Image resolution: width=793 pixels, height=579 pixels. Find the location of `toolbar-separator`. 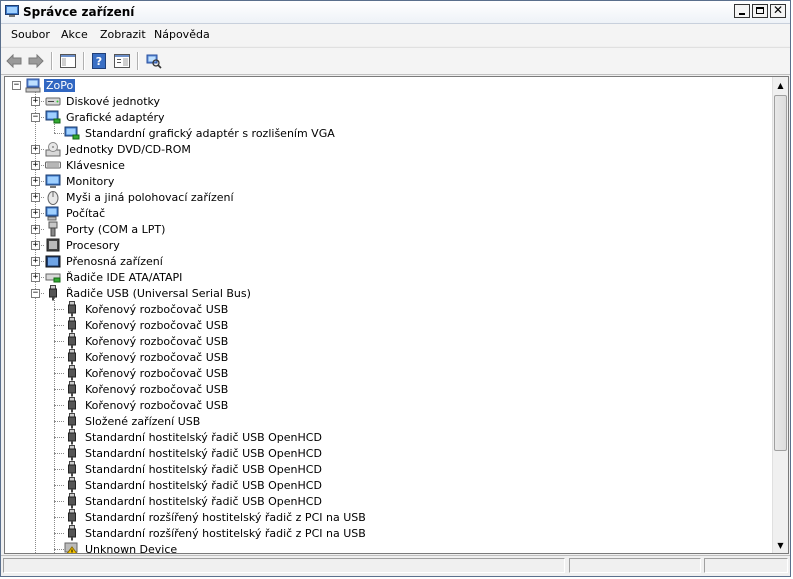

toolbar-separator is located at coordinates (138, 61).